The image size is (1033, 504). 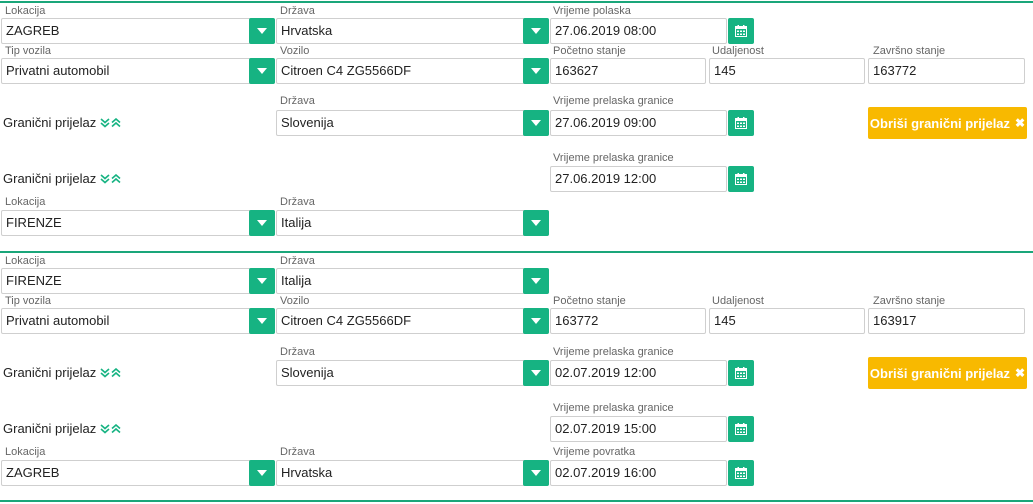 What do you see at coordinates (28, 301) in the screenshot?
I see `label-vehicle-type: Tip vozila` at bounding box center [28, 301].